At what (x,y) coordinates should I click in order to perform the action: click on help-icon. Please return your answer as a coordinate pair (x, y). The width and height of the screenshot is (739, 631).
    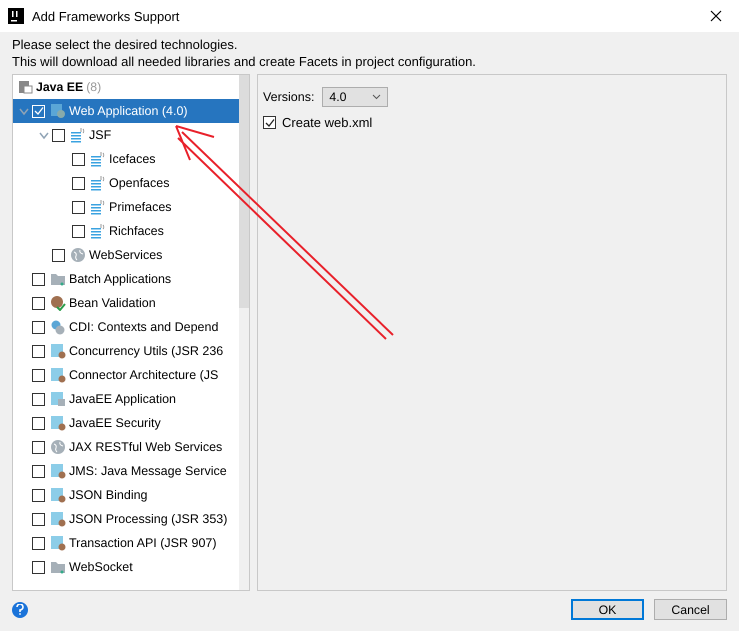
    Looking at the image, I should click on (20, 610).